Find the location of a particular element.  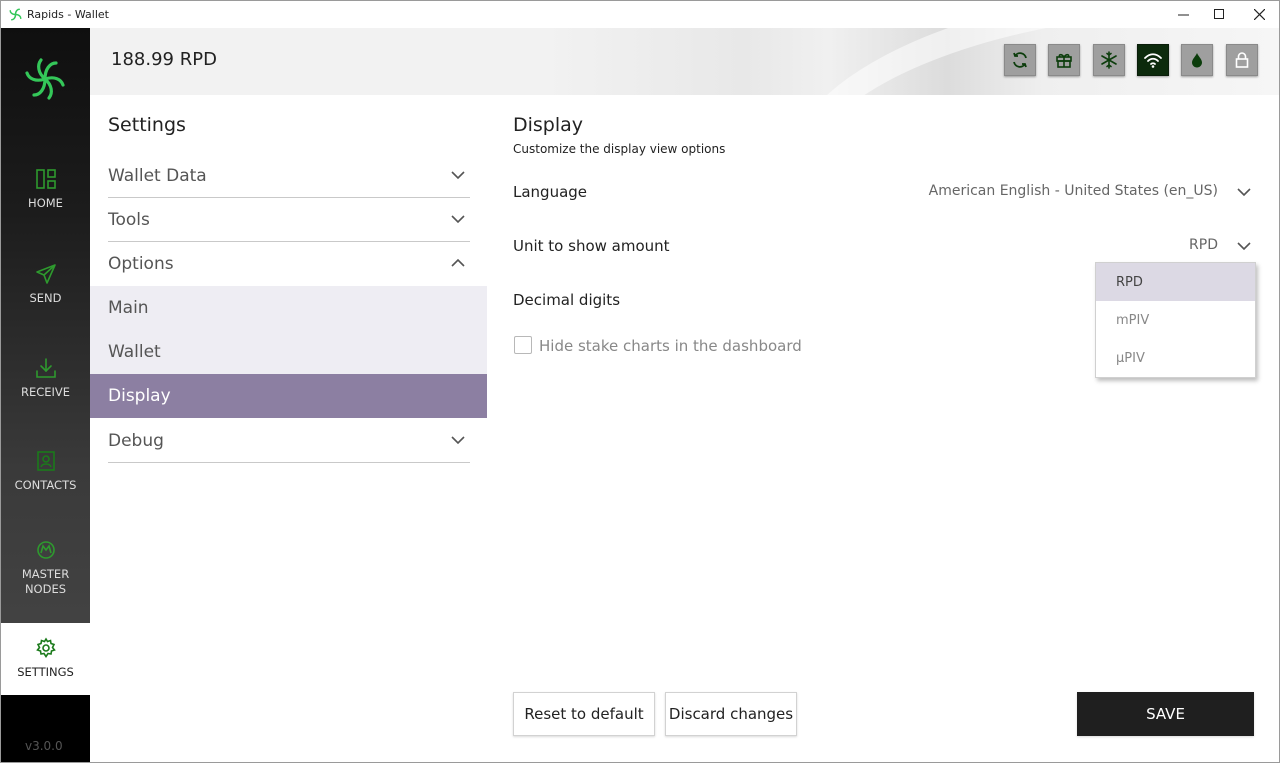

close-button is located at coordinates (1259, 14).